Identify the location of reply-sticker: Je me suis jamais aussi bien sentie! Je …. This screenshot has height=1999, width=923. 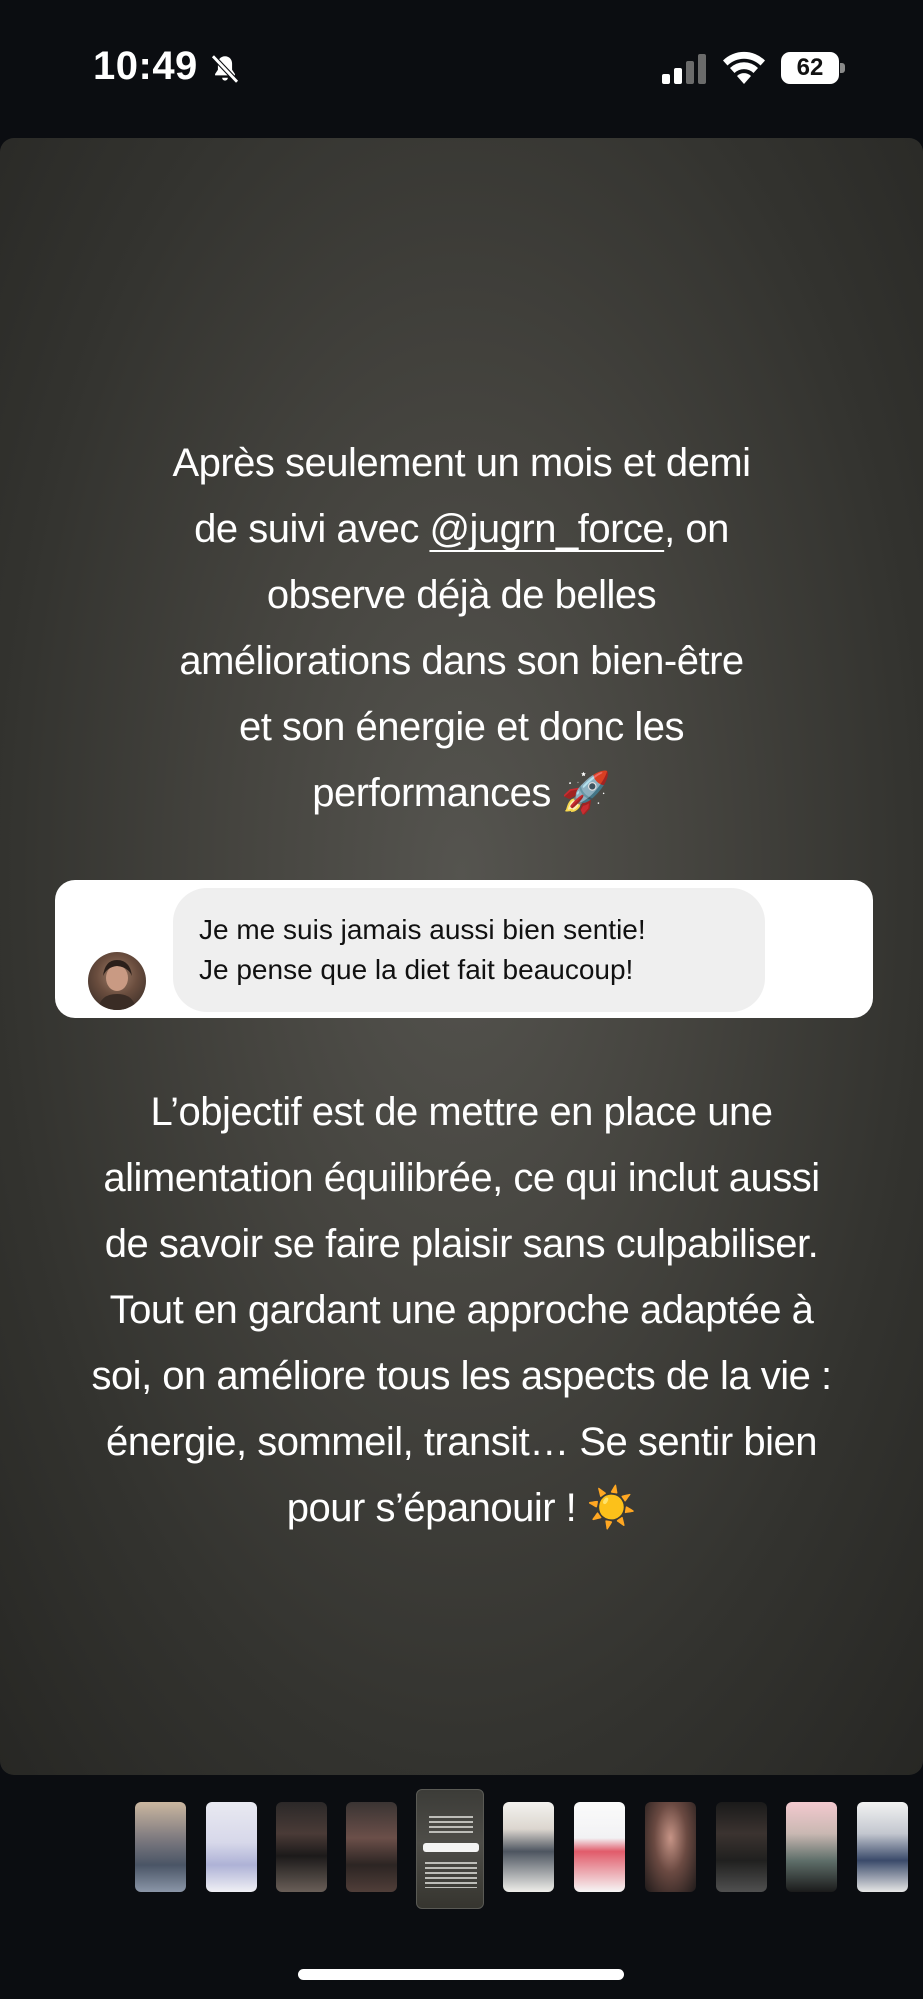
(464, 949).